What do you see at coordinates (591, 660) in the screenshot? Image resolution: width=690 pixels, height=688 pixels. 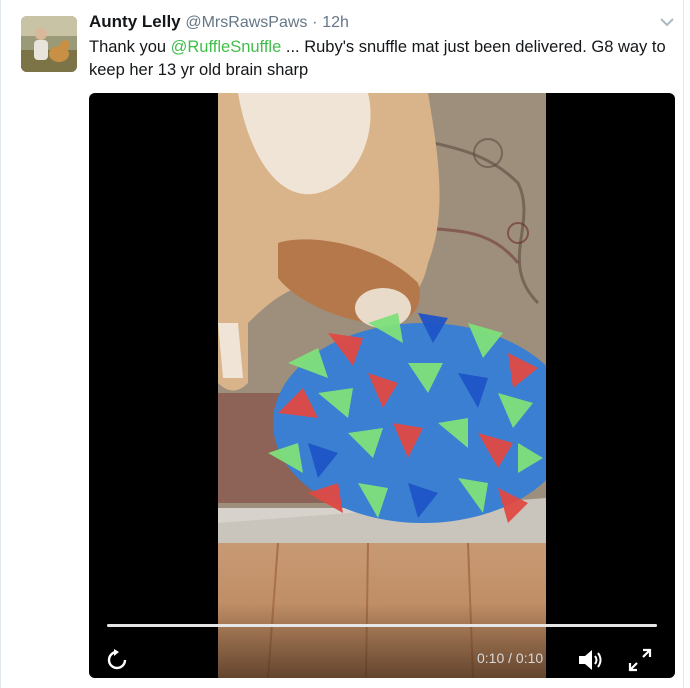 I see `volume-icon` at bounding box center [591, 660].